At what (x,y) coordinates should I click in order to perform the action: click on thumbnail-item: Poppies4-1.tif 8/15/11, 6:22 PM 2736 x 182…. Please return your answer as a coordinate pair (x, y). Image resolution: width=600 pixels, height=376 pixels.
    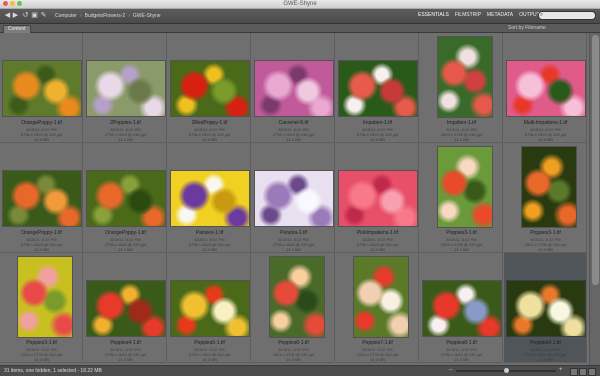
    Looking at the image, I should click on (125, 308).